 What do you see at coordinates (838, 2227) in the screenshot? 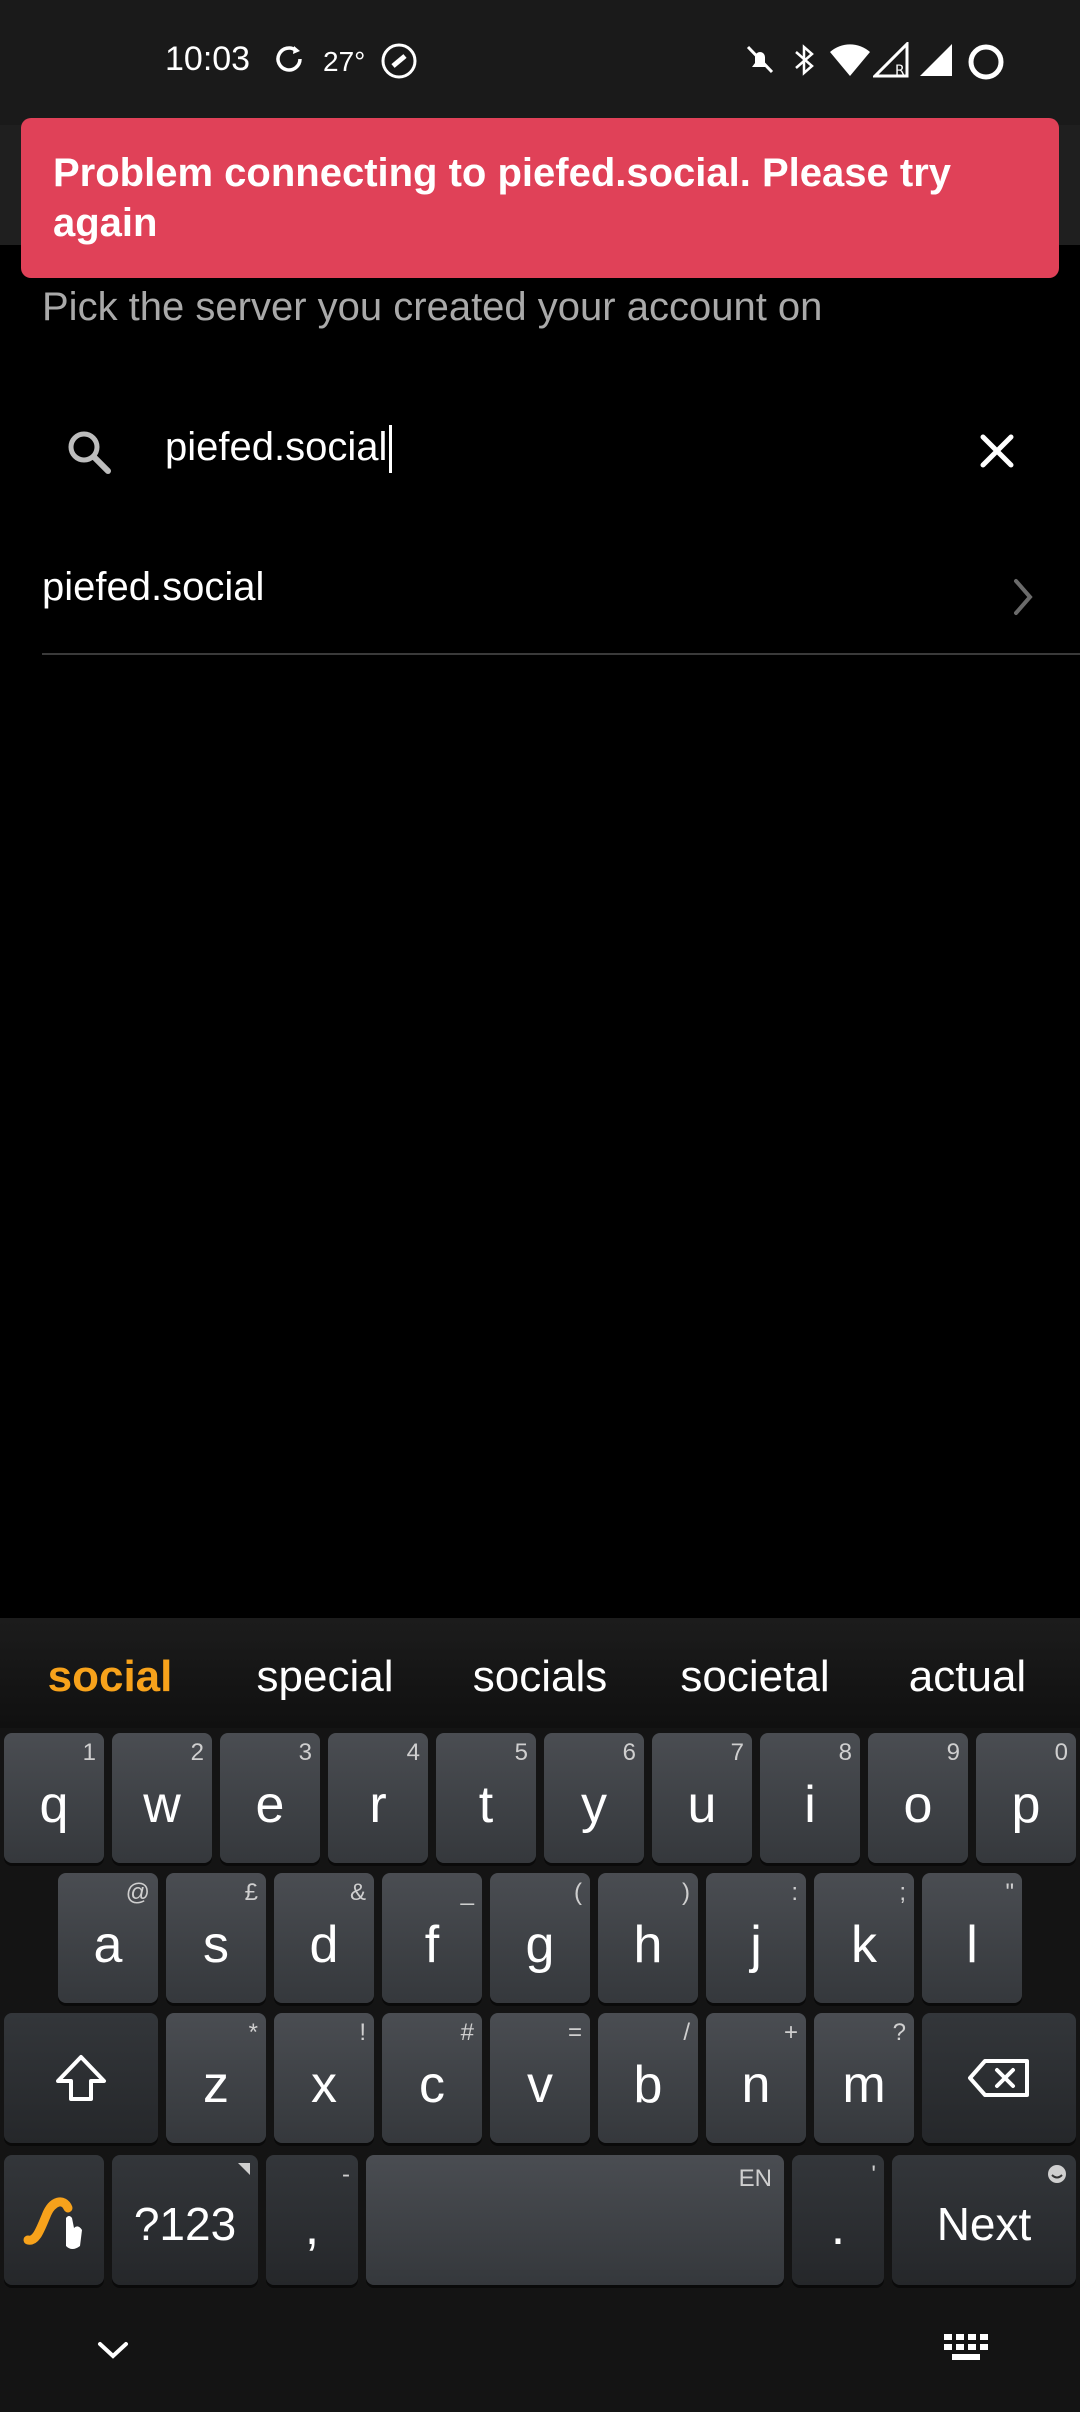
I see `key-label: .` at bounding box center [838, 2227].